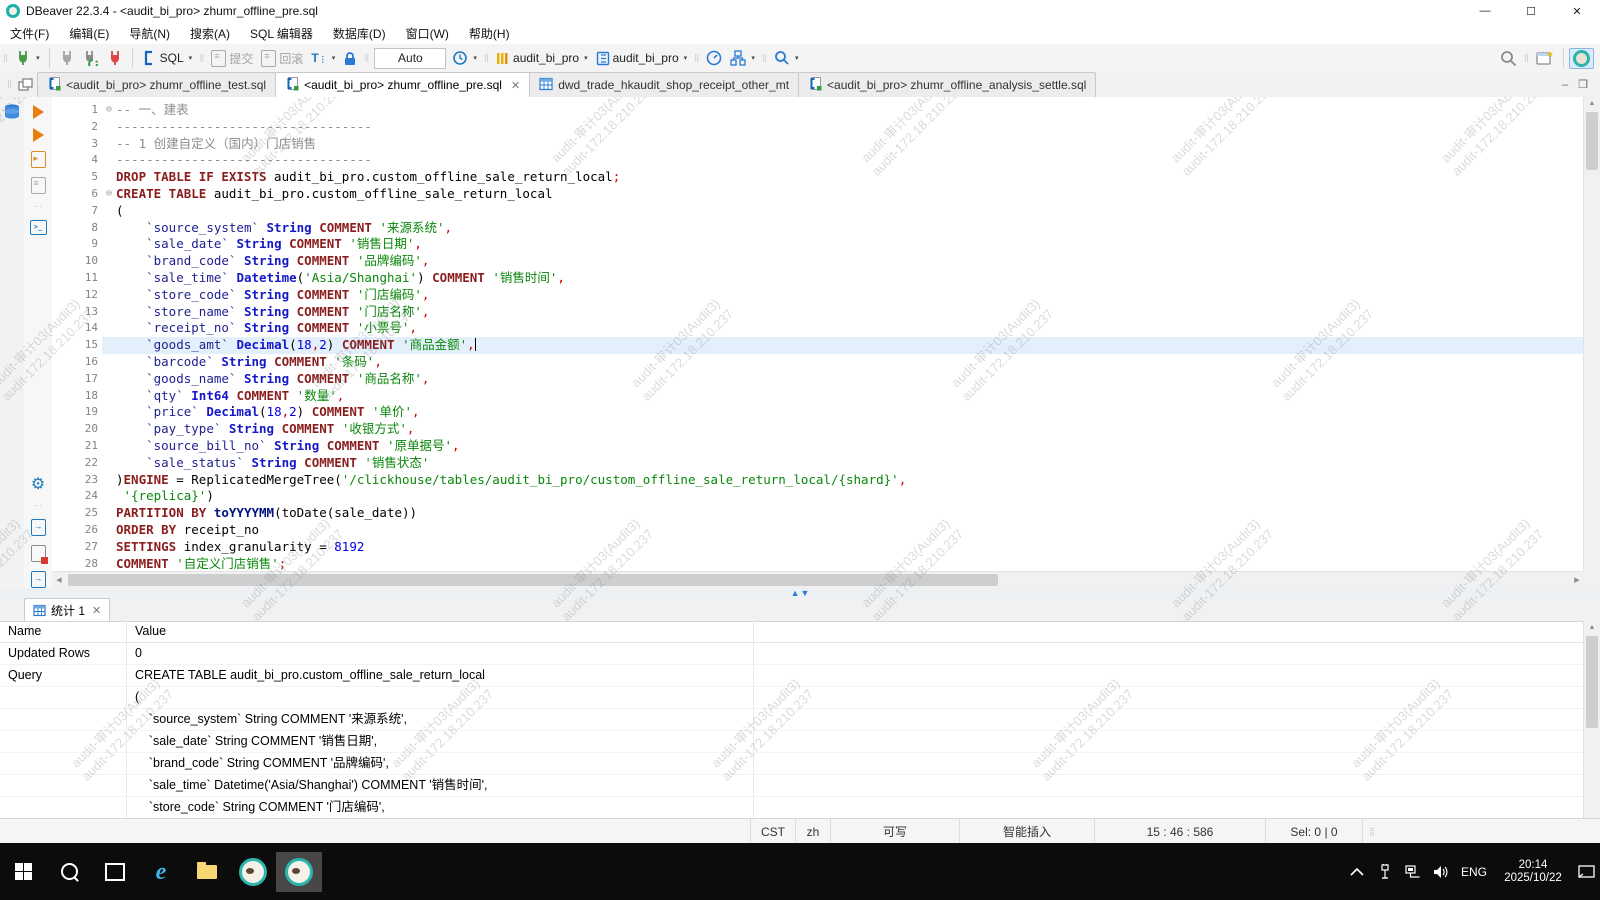 The image size is (1600, 900). I want to click on close-button: ✕, so click(1577, 11).